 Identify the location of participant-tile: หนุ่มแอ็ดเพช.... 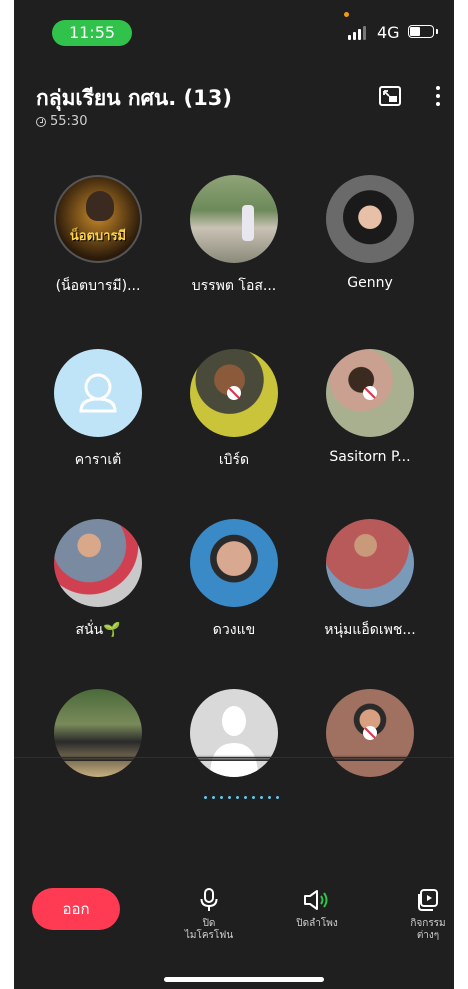
(370, 580).